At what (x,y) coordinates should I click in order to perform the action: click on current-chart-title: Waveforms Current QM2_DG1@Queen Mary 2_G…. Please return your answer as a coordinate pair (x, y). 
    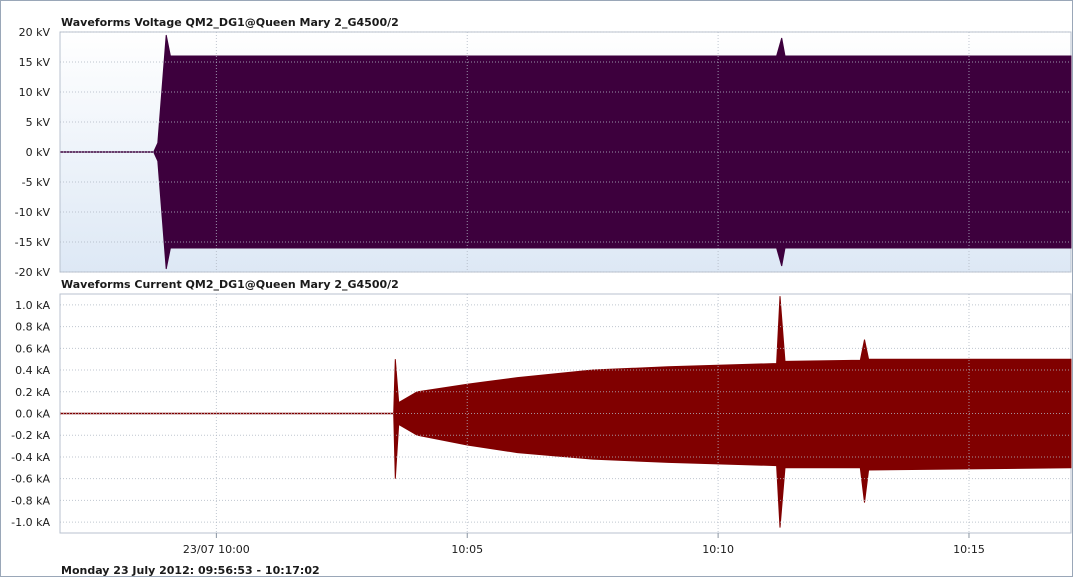
    Looking at the image, I should click on (230, 284).